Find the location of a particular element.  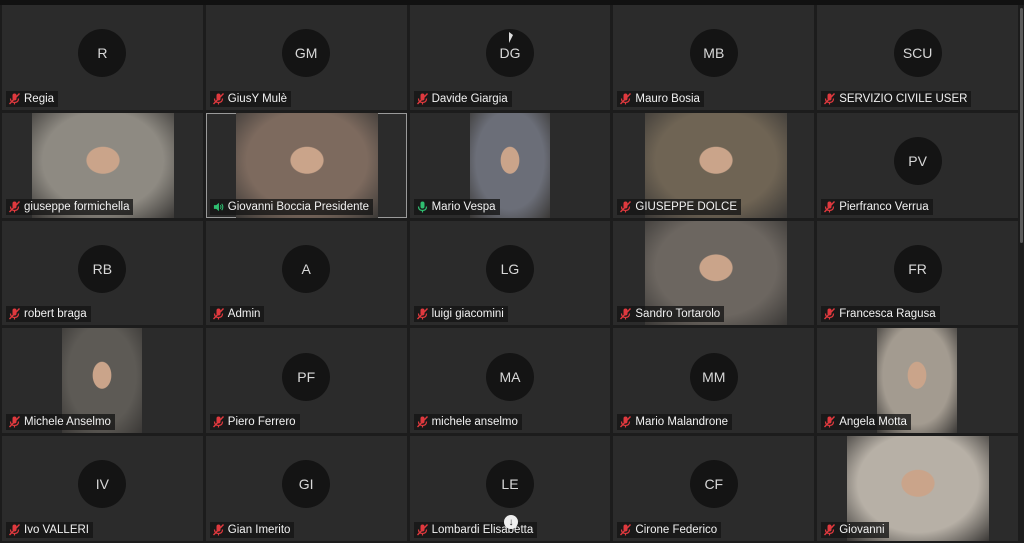

participant-avatar: LG is located at coordinates (509, 268).